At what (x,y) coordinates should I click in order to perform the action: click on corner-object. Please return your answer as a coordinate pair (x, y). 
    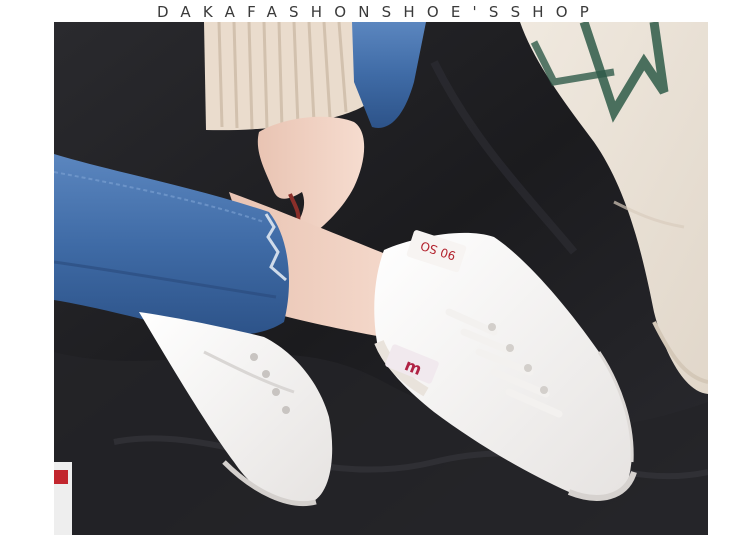
    Looking at the image, I should click on (63, 498).